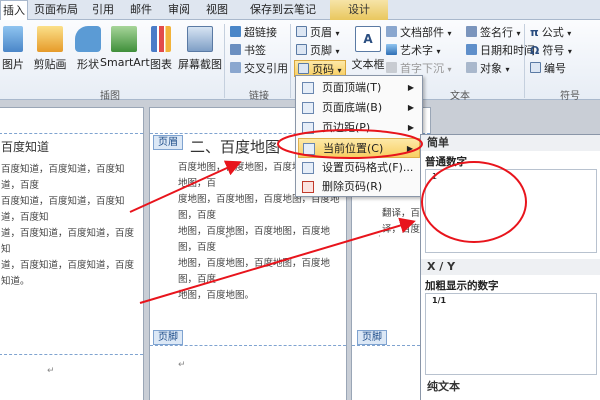 The image size is (600, 400). I want to click on shapes-icon, so click(88, 39).